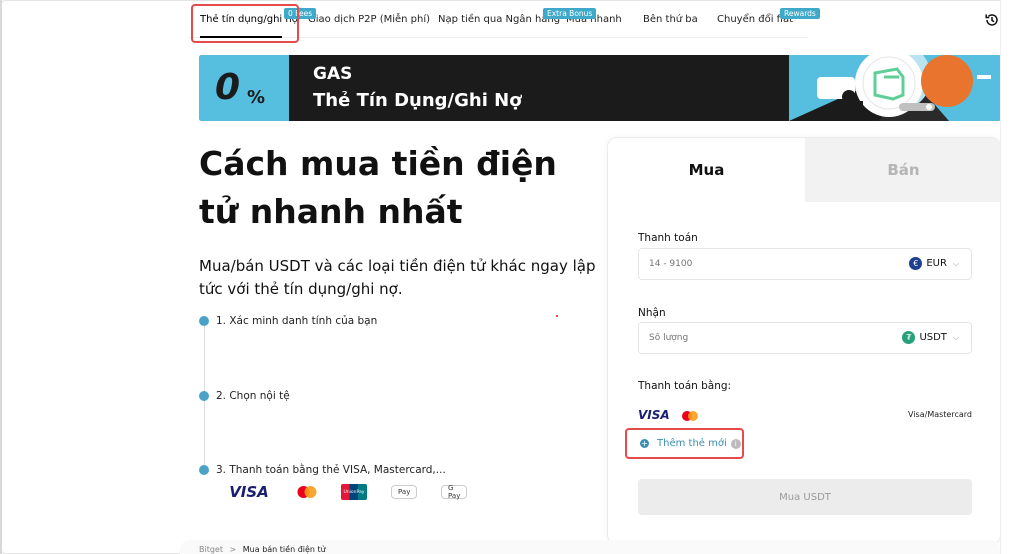  I want to click on add-new-card-label: Thêm thẻ mới, so click(692, 443).